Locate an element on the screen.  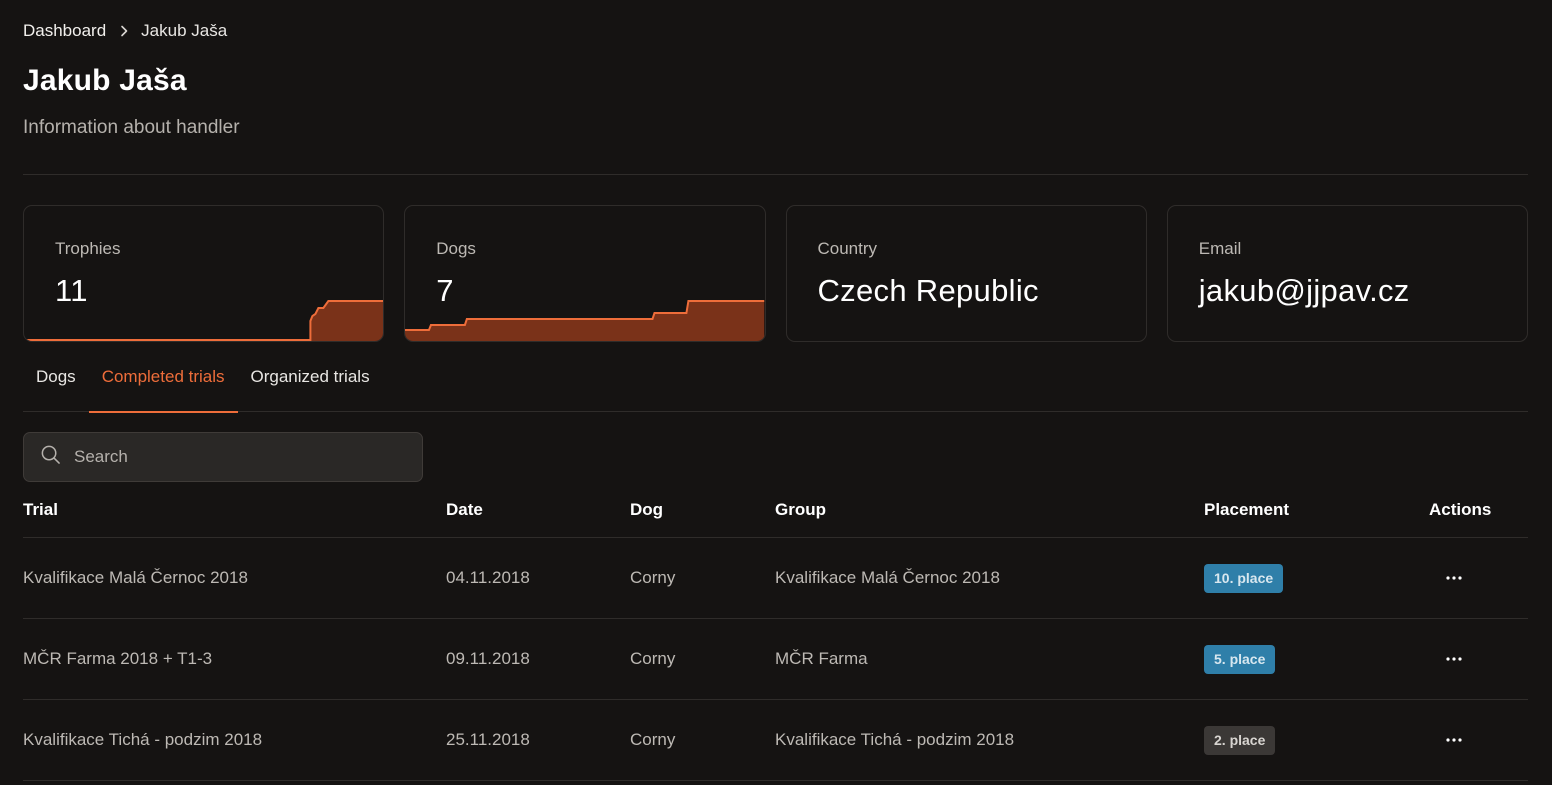
chevron-right-icon is located at coordinates (124, 31).